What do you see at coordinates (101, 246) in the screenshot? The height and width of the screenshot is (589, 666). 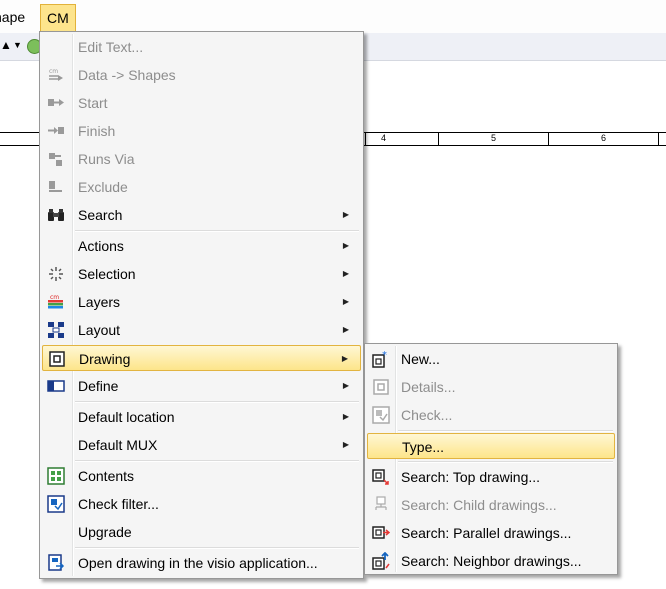 I see `menu-item-label: Actions` at bounding box center [101, 246].